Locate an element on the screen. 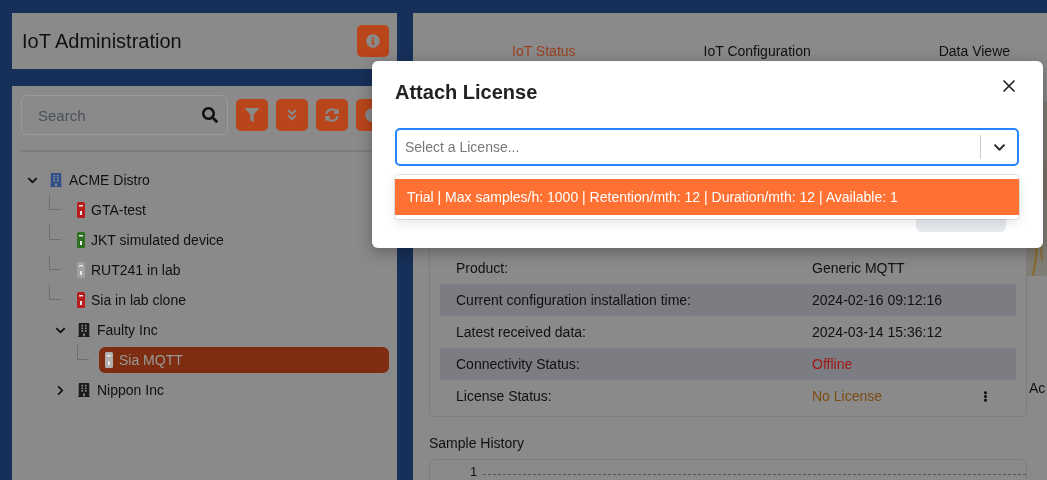 This screenshot has height=480, width=1047. tree-item: Faulty Inc is located at coordinates (117, 330).